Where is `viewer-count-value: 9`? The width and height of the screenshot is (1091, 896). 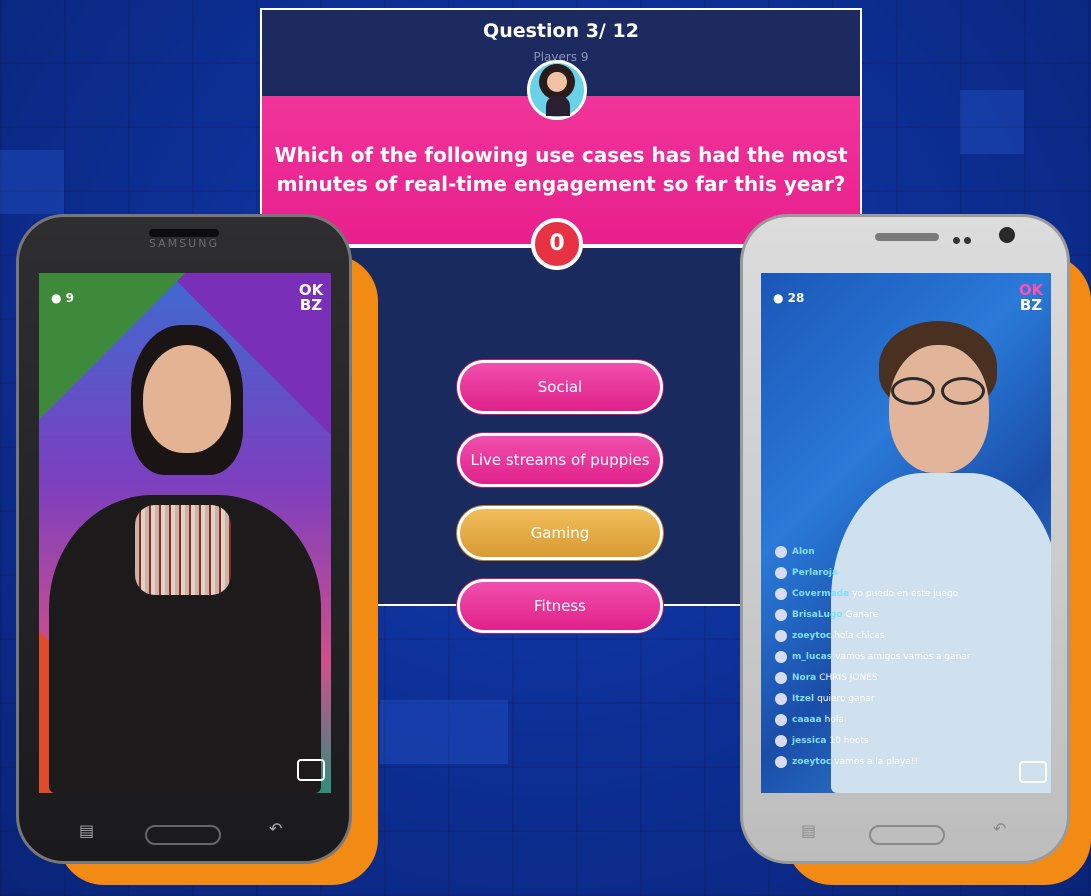
viewer-count-value: 9 is located at coordinates (70, 298).